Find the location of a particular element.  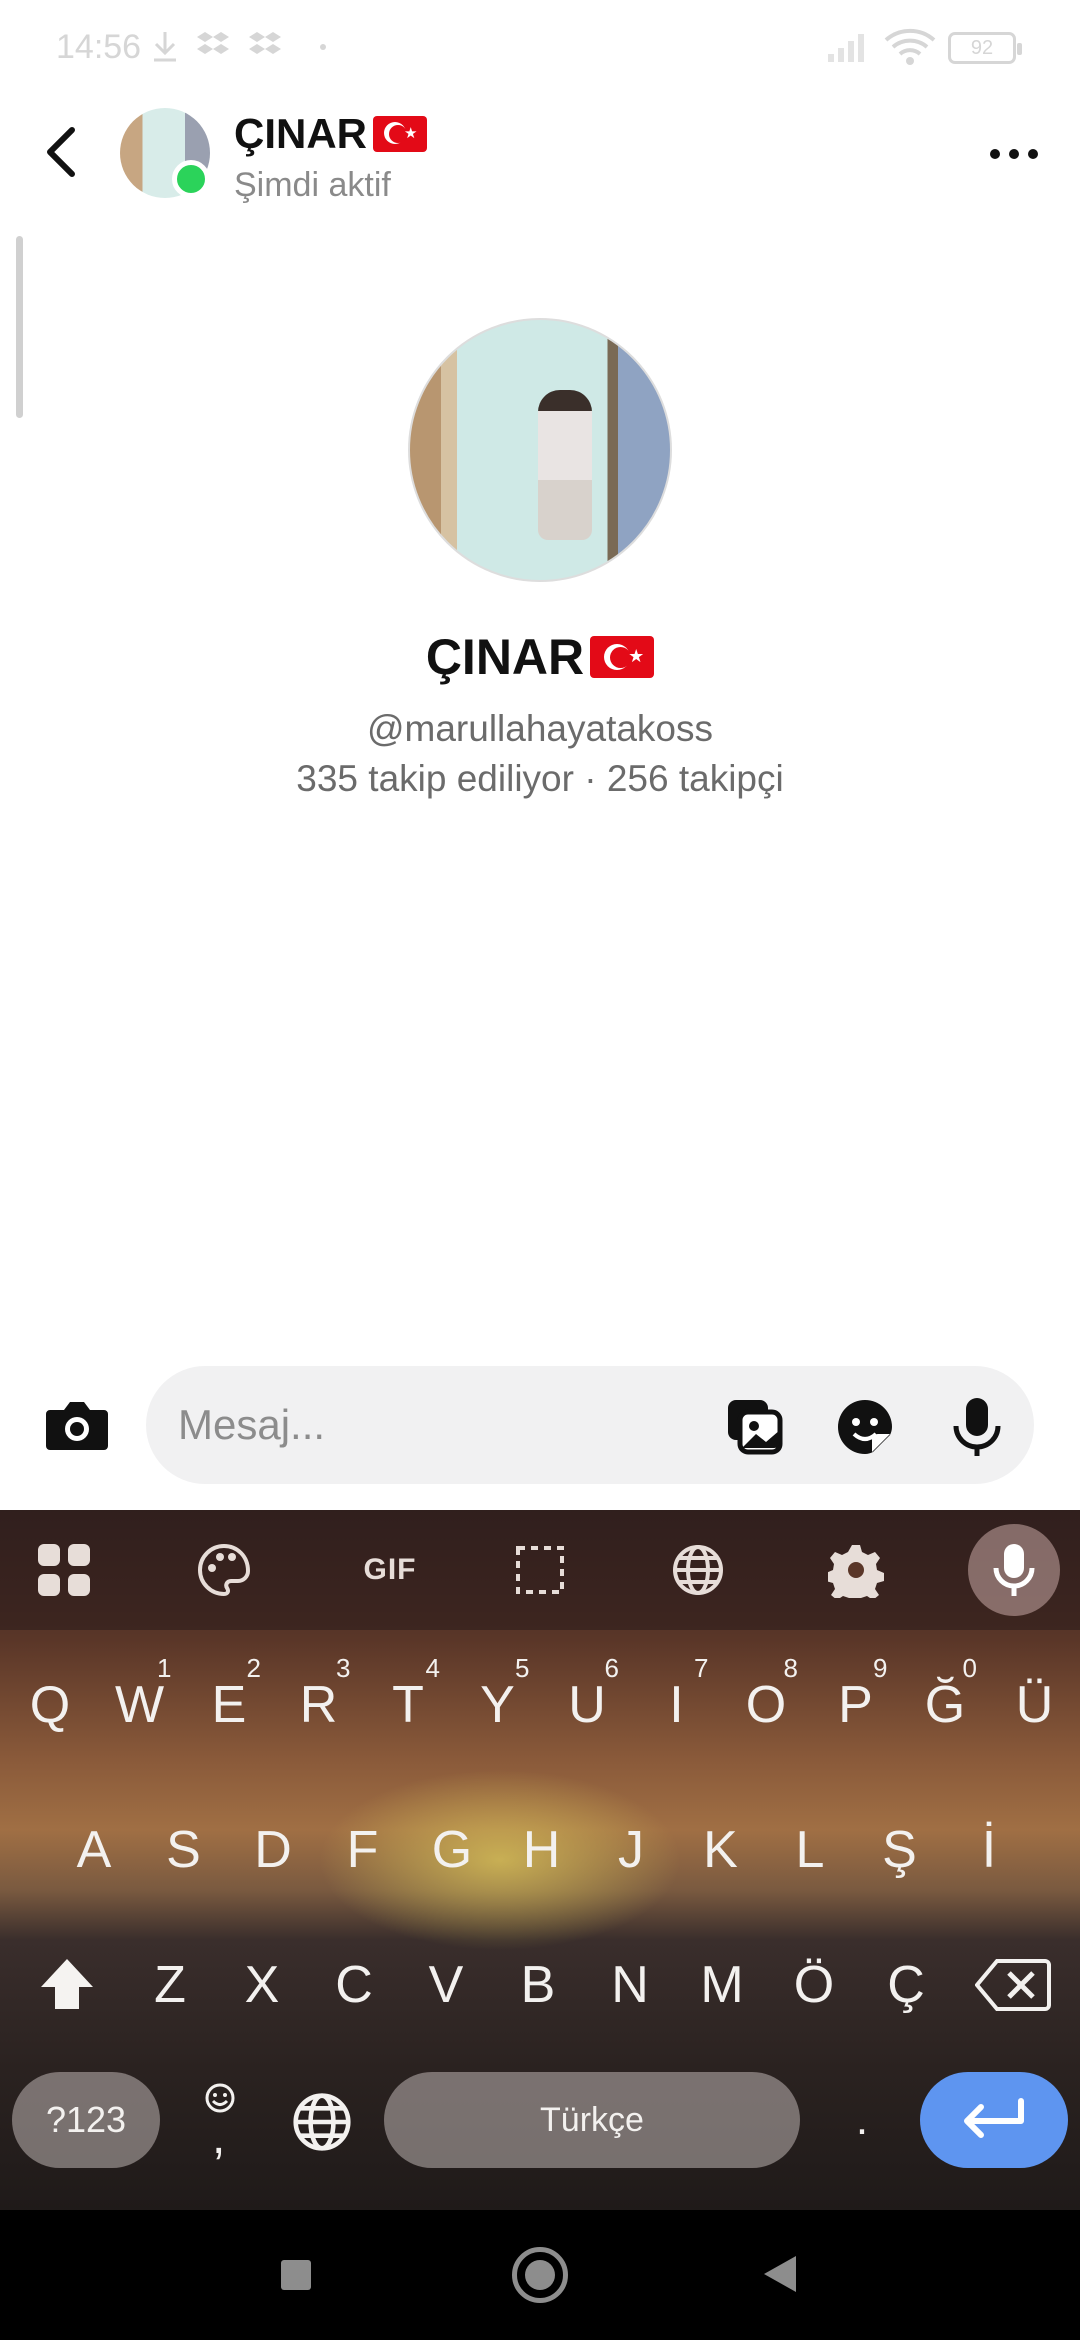

emoji-comma-key: , is located at coordinates (220, 2120).